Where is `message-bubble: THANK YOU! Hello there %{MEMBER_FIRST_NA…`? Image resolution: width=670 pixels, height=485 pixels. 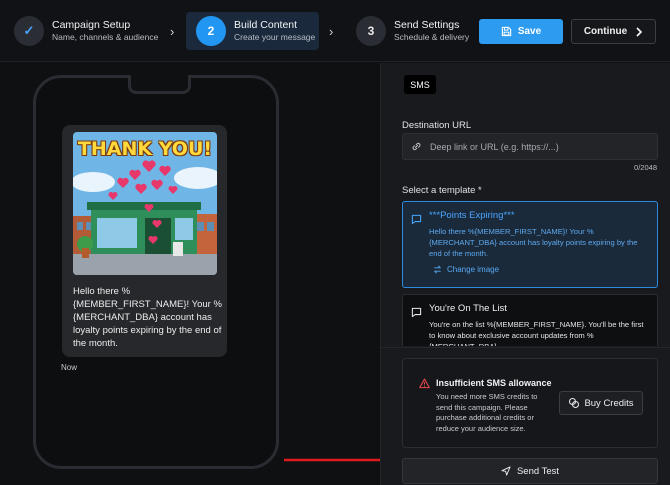 message-bubble: THANK YOU! Hello there %{MEMBER_FIRST_NA… is located at coordinates (144, 241).